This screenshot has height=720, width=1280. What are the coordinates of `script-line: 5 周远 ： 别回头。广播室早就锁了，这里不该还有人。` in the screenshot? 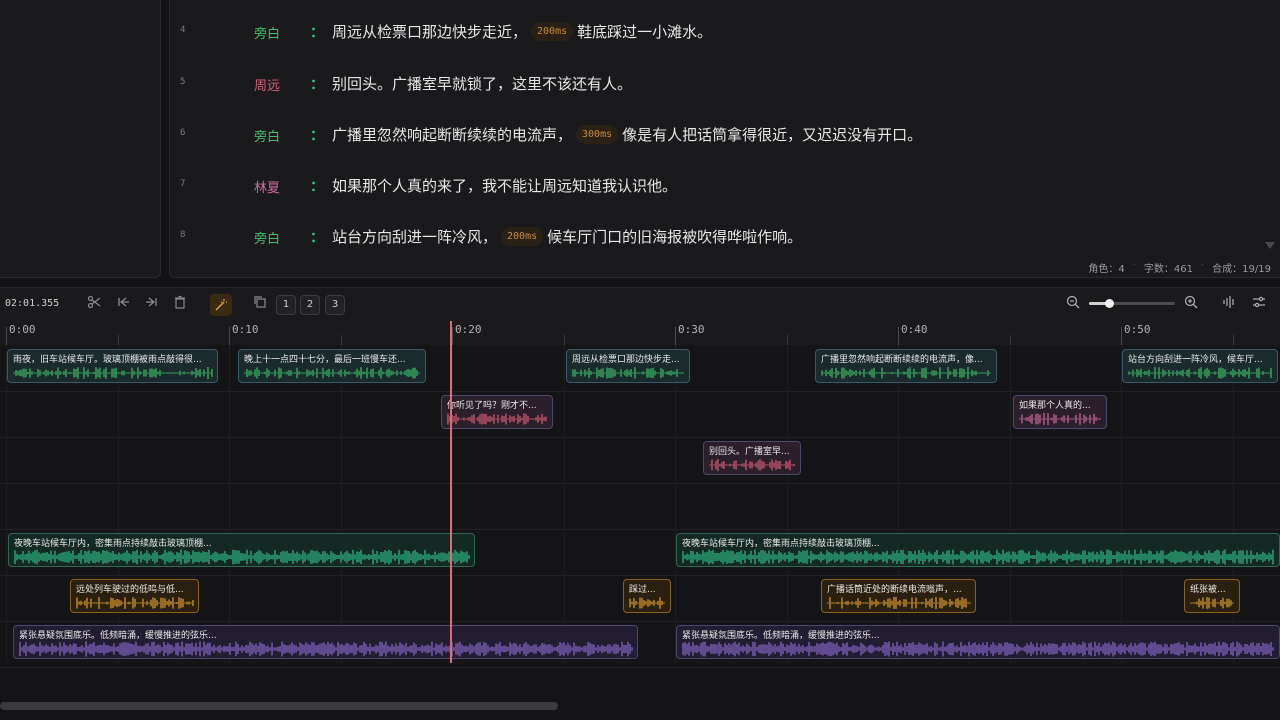 It's located at (720, 84).